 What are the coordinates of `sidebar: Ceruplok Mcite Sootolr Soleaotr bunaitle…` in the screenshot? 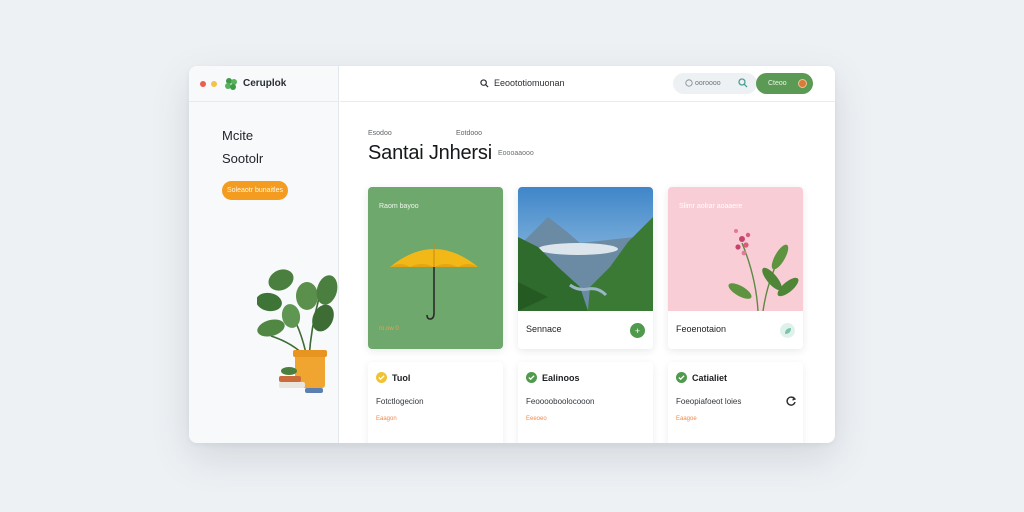 It's located at (264, 254).